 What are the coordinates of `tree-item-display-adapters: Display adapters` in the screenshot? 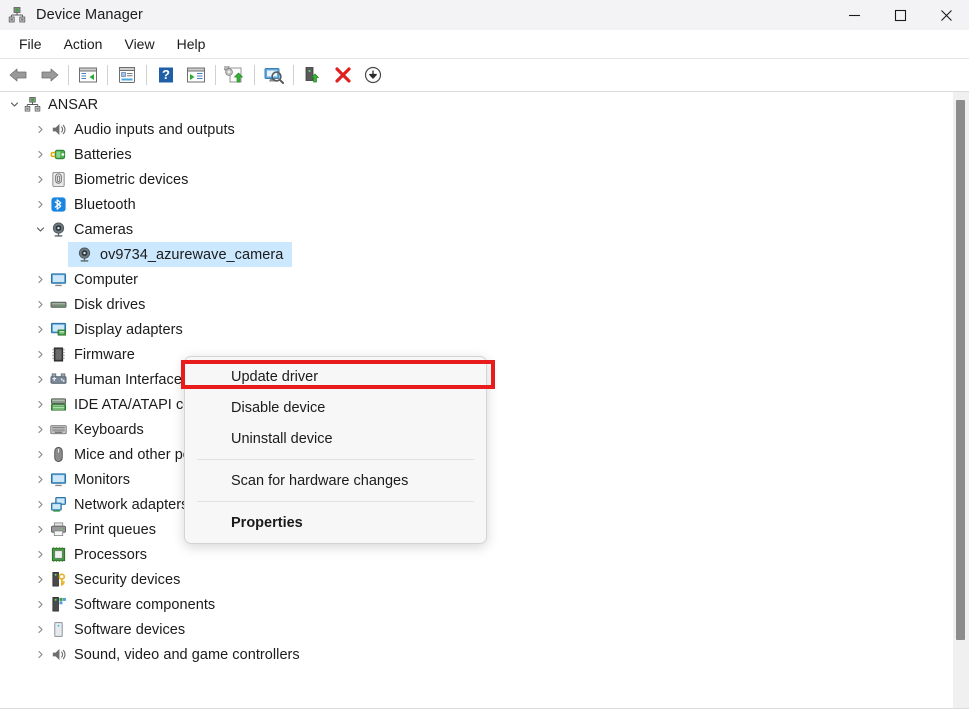 It's located at (484, 329).